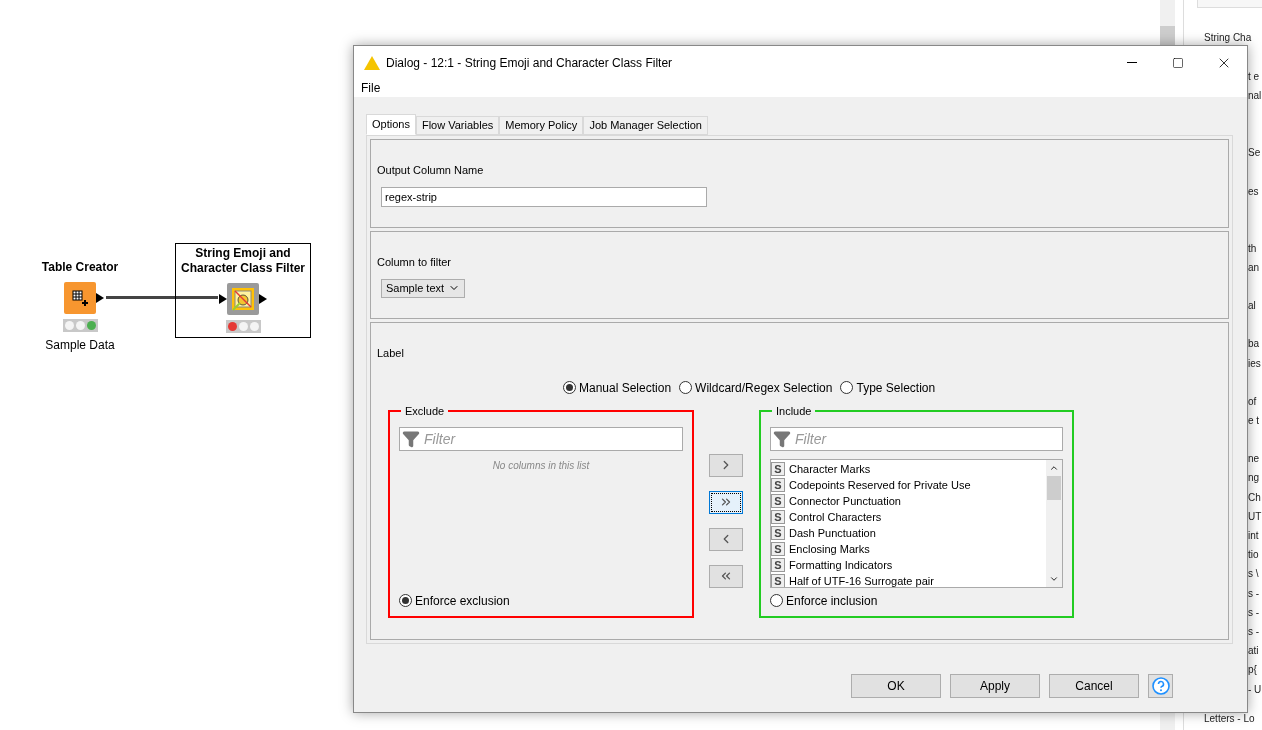  Describe the element at coordinates (1252, 401) in the screenshot. I see `description-text: of` at that location.